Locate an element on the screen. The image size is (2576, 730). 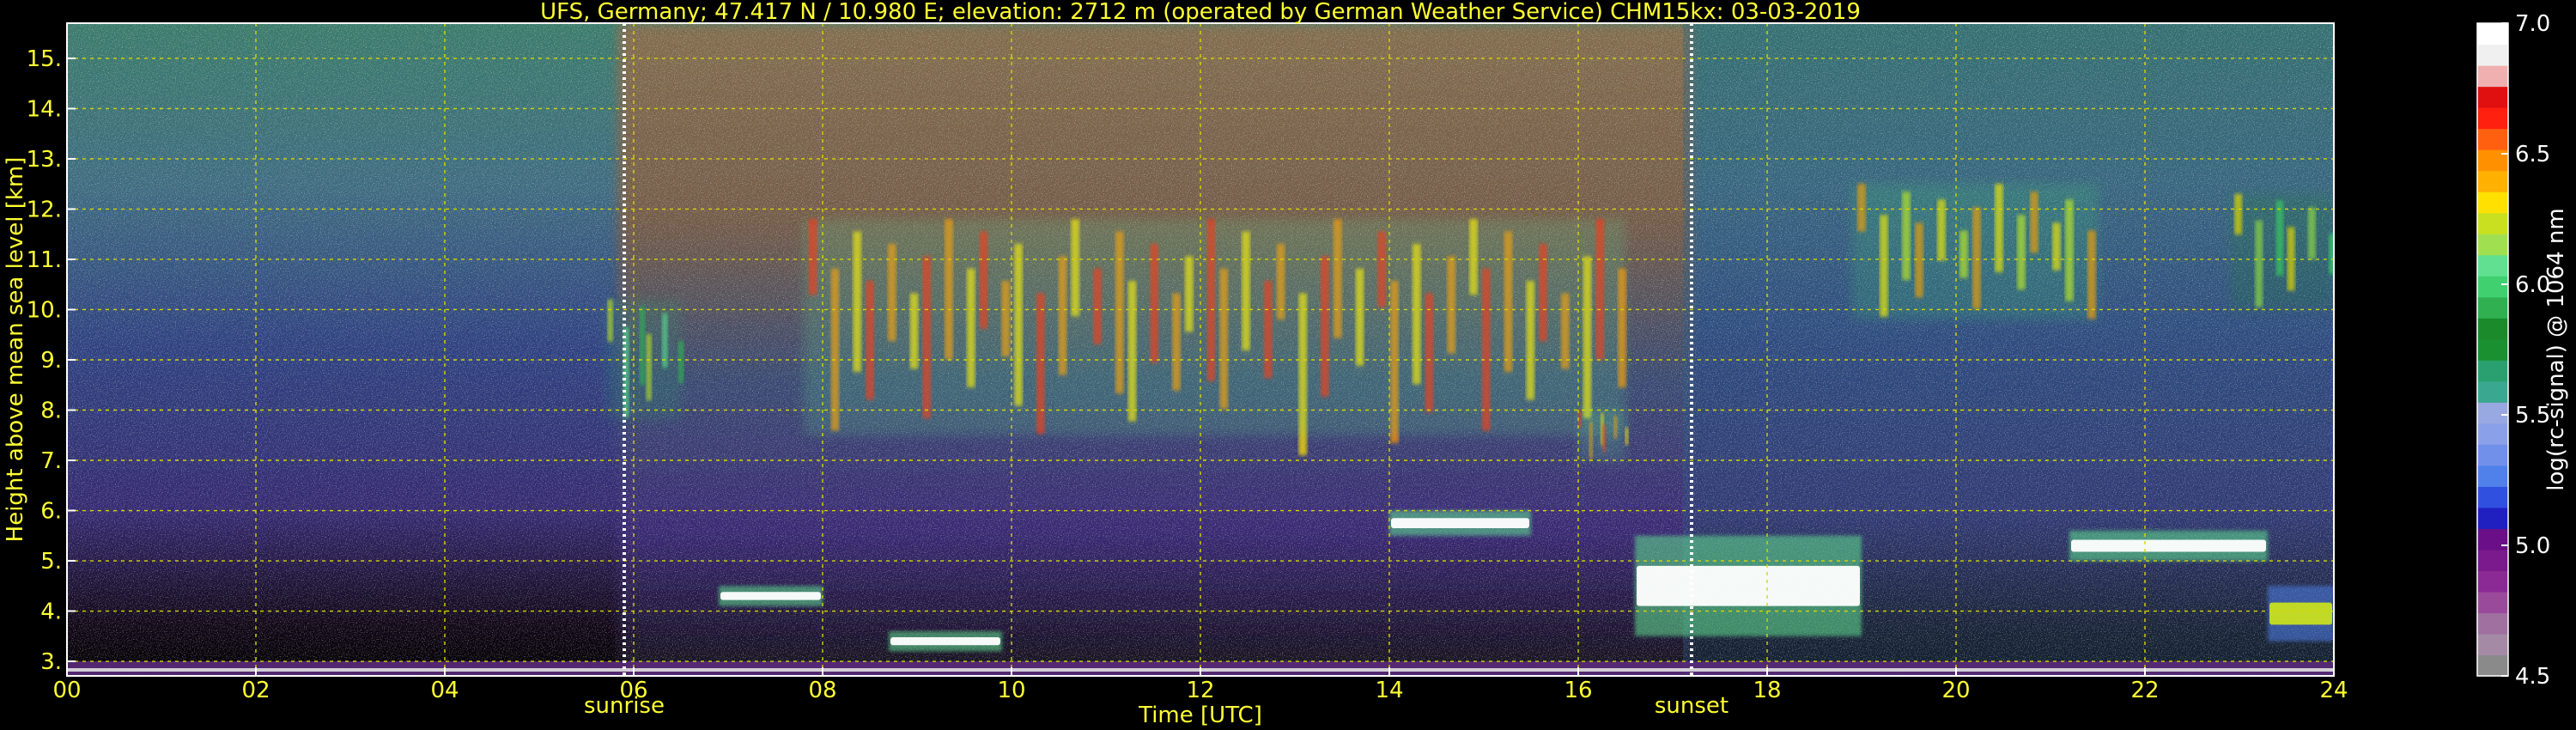
y-tick-label: 13. is located at coordinates (44, 160).